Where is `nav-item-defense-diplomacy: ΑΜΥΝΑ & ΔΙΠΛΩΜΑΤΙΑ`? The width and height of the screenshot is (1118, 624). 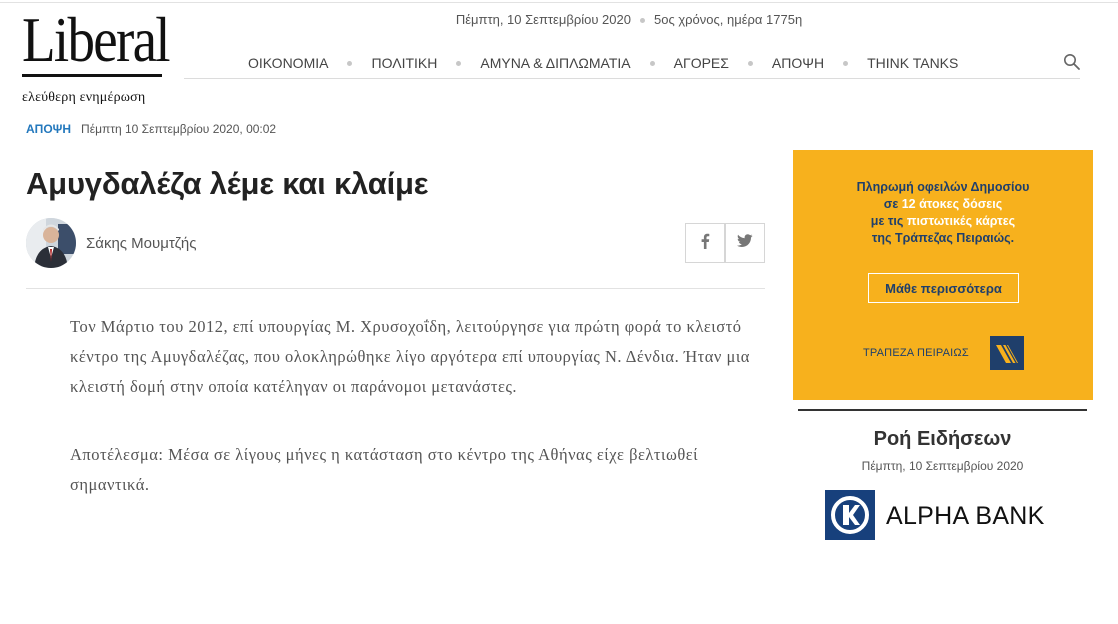 nav-item-defense-diplomacy: ΑΜΥΝΑ & ΔΙΠΛΩΜΑΤΙΑ is located at coordinates (555, 63).